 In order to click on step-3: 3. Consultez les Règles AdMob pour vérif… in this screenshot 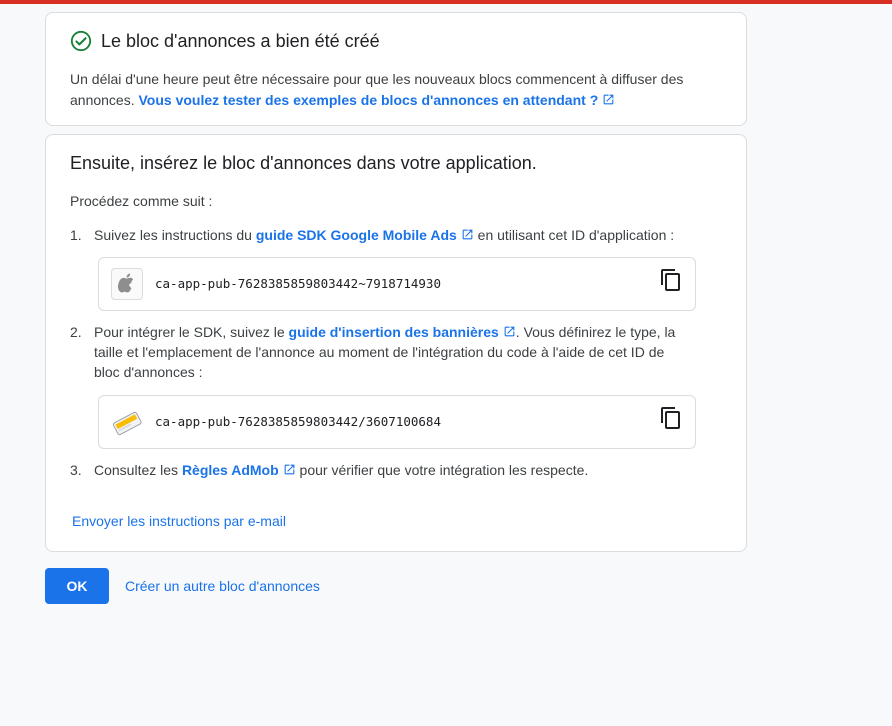, I will do `click(380, 470)`.